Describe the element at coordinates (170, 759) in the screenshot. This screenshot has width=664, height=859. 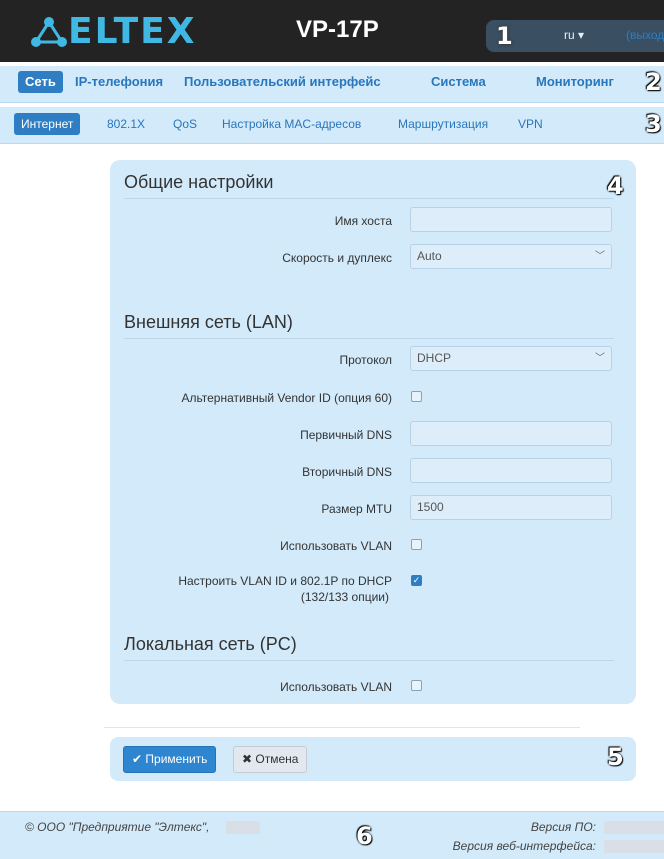
I see `apply-button: ✔ Применить` at that location.